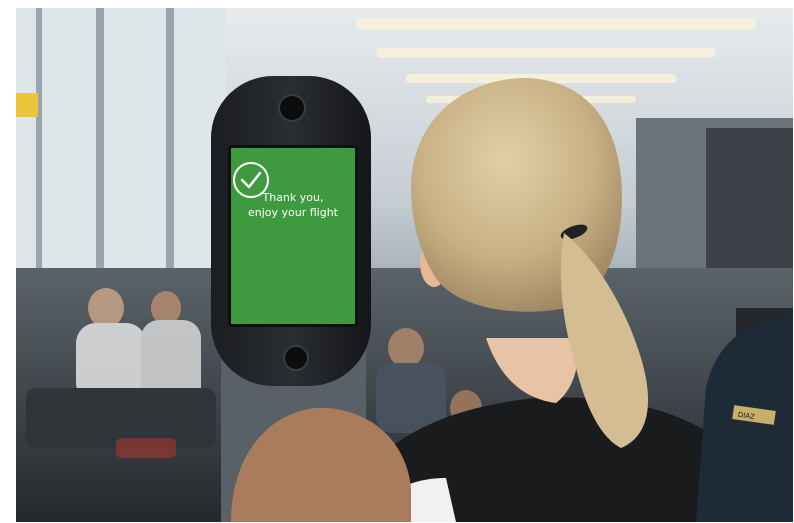 The height and width of the screenshot is (523, 794). What do you see at coordinates (296, 358) in the screenshot?
I see `kiosk-sensor-icon` at bounding box center [296, 358].